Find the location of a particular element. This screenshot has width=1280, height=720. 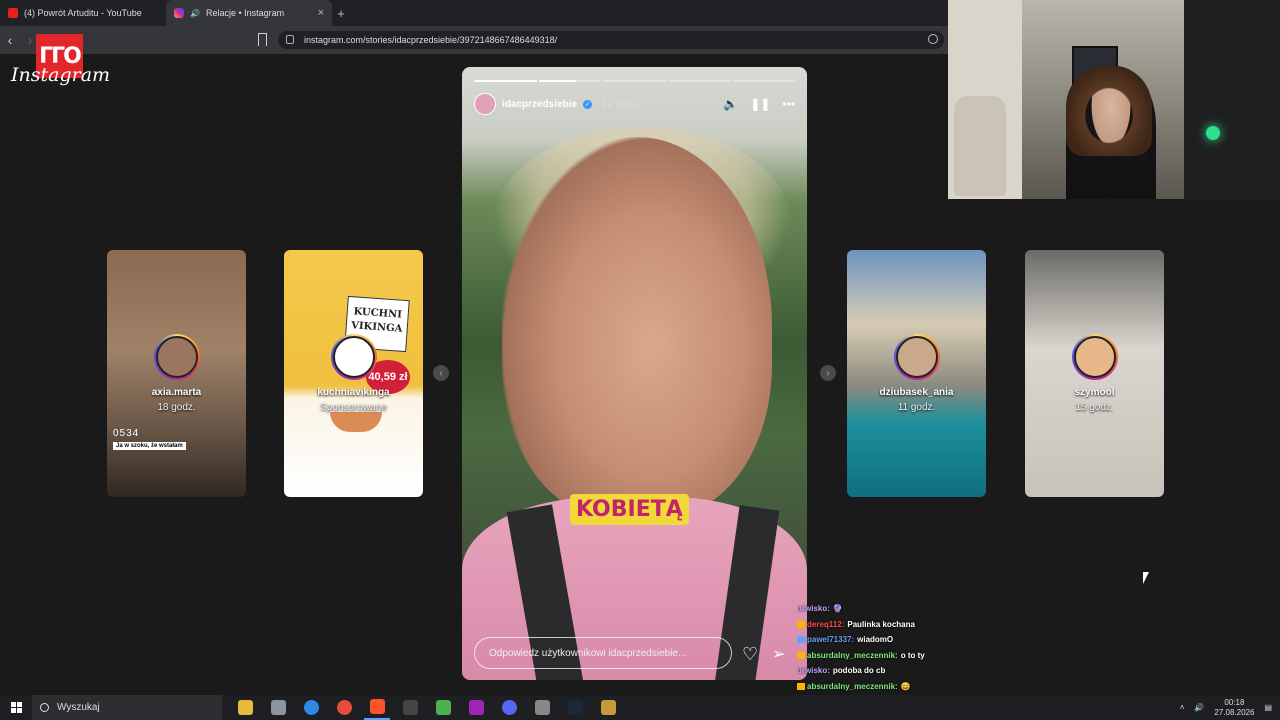

story-username: axia.marta is located at coordinates (176, 392).